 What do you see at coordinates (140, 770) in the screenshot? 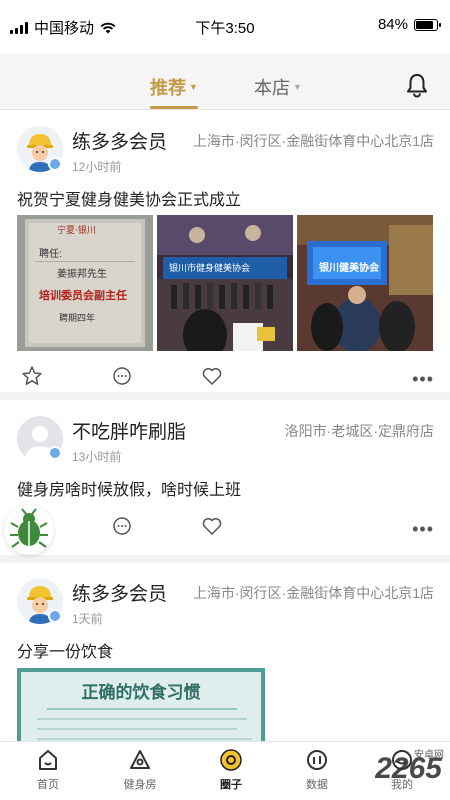
I see `nav-gym: 健身房` at bounding box center [140, 770].